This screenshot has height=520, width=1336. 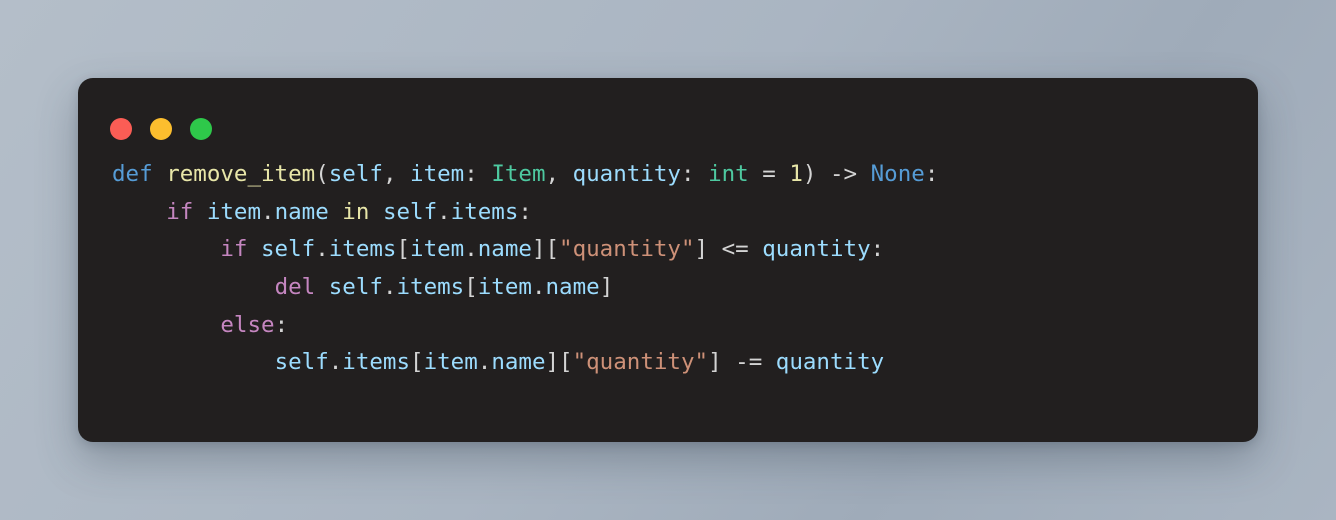 I want to click on code-token: ->, so click(x=843, y=174).